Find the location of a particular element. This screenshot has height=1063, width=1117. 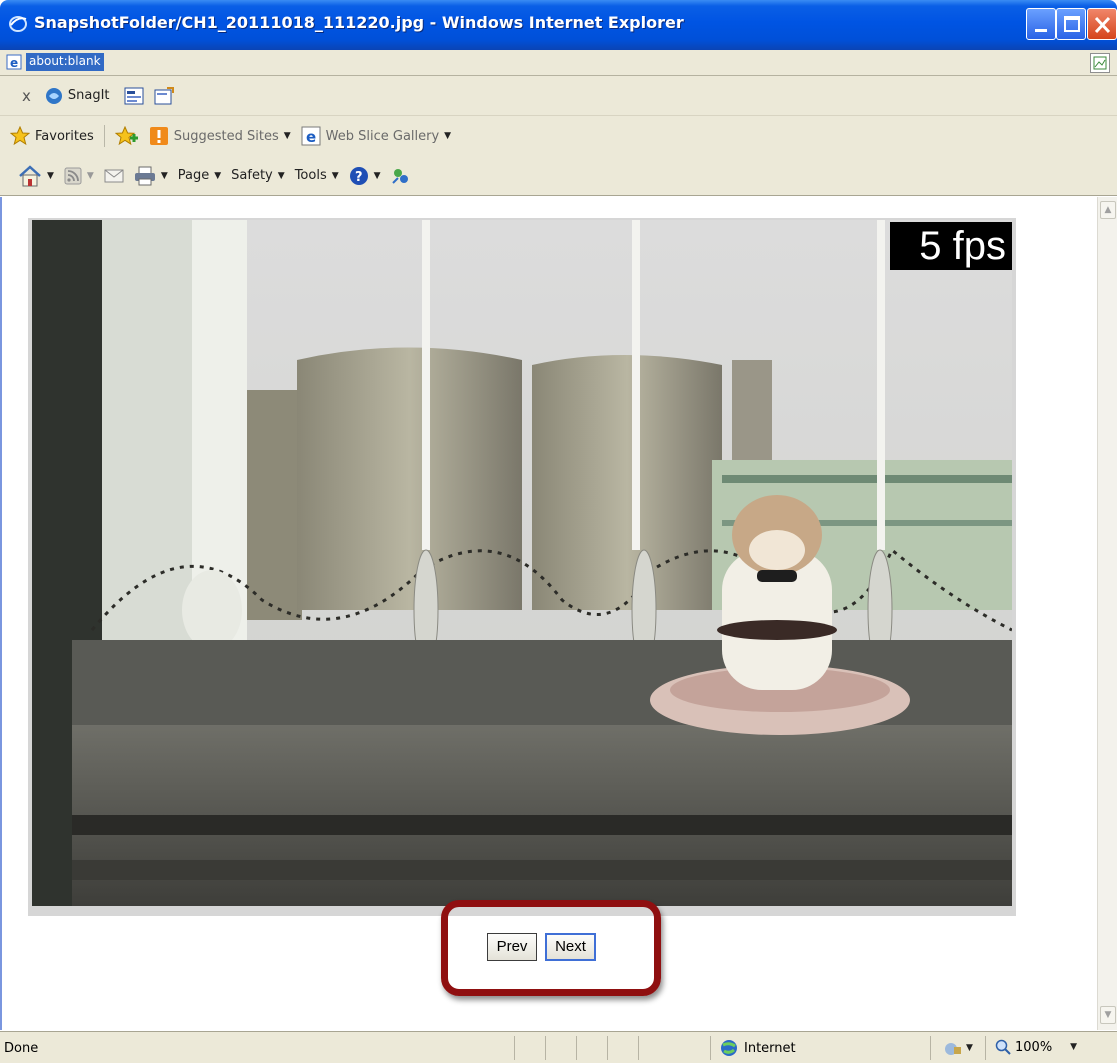

zoom-label: 100% is located at coordinates (1034, 1047).